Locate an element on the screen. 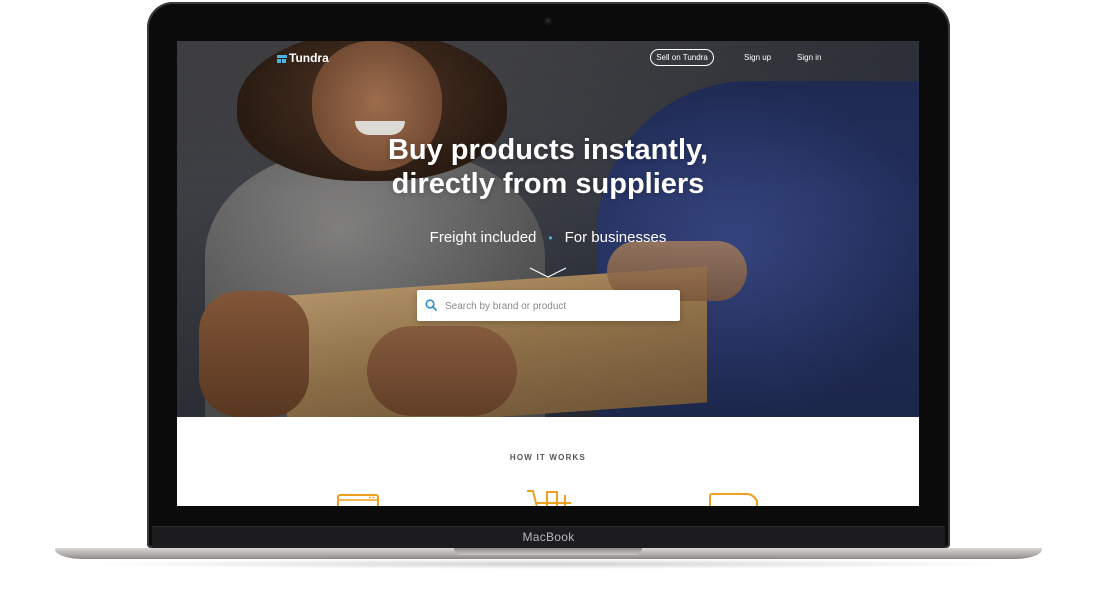 This screenshot has height=612, width=1100. tagline-freight: Freight included is located at coordinates (483, 237).